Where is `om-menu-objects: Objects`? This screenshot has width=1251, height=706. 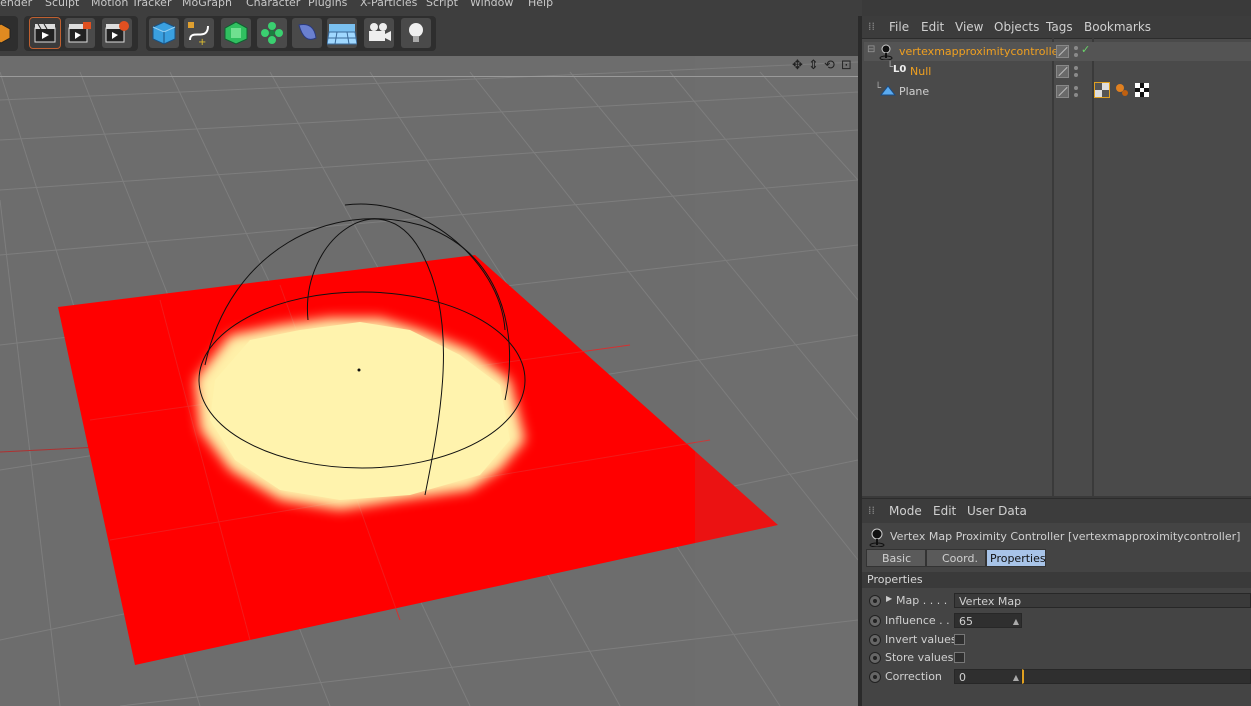 om-menu-objects: Objects is located at coordinates (1016, 27).